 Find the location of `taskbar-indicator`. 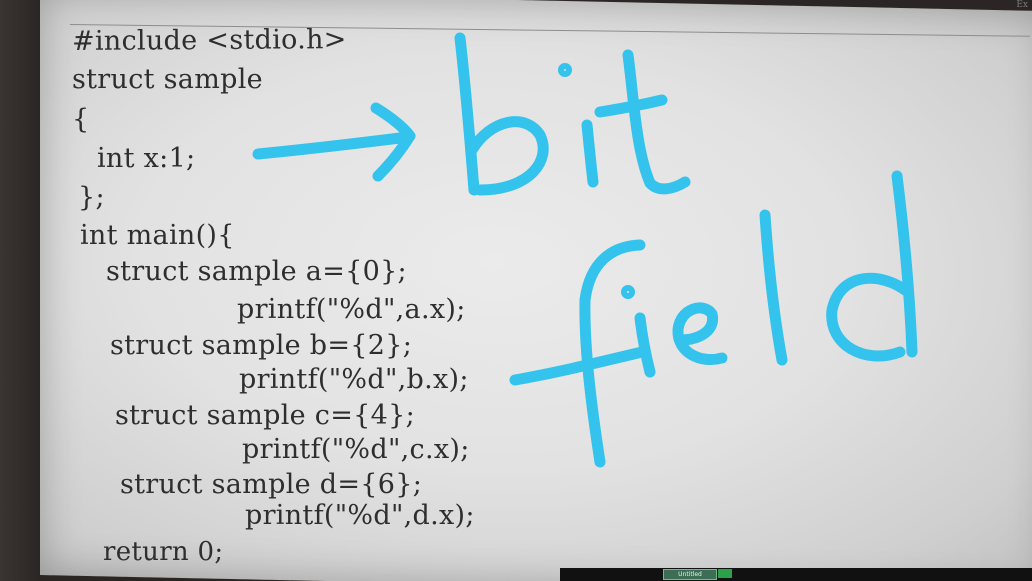

taskbar-indicator is located at coordinates (725, 573).